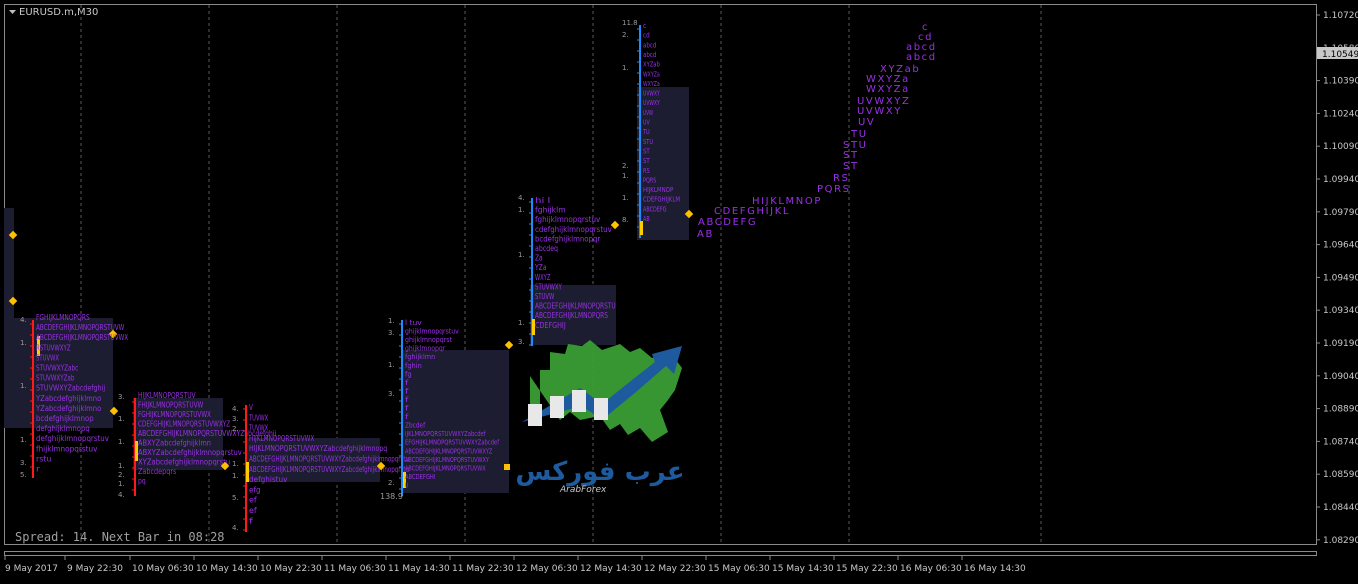 The height and width of the screenshot is (584, 1358). I want to click on tpo-row: fg, so click(408, 374).